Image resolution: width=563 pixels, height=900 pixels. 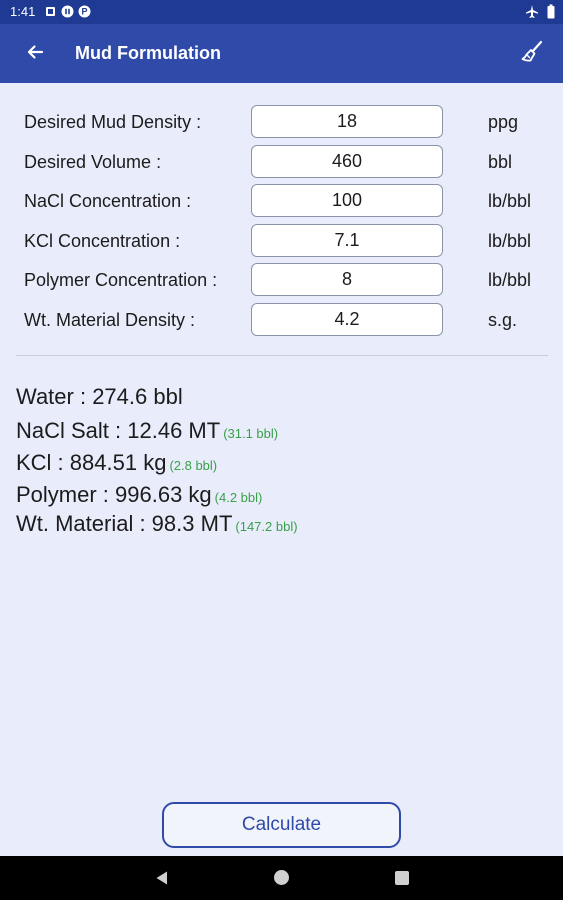 I want to click on result-kcl-volume: (2.8 bbl), so click(x=193, y=465).